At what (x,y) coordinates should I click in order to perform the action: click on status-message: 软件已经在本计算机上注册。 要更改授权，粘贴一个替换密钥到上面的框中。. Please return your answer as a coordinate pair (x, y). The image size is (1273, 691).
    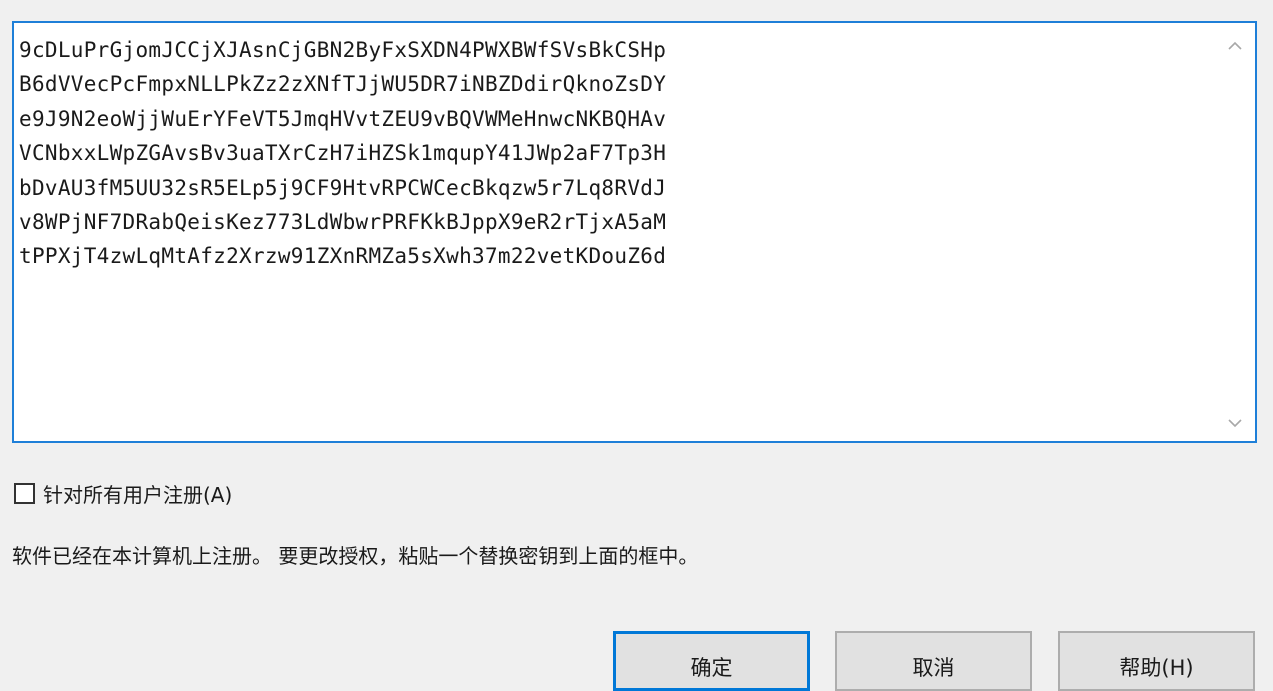
    Looking at the image, I should click on (355, 556).